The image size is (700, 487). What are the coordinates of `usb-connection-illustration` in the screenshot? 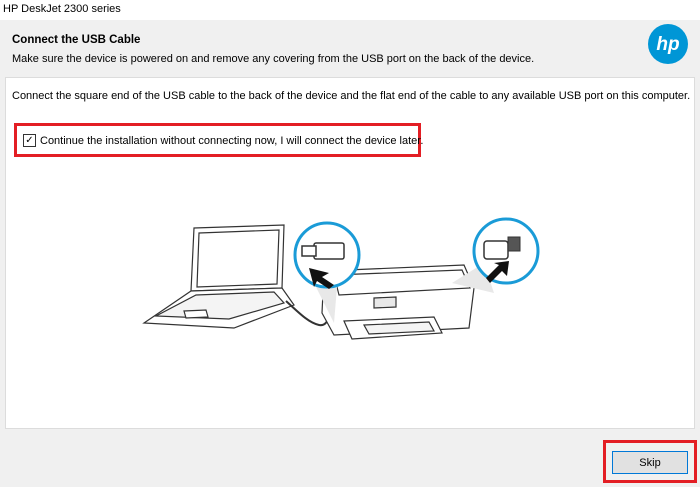 It's located at (341, 278).